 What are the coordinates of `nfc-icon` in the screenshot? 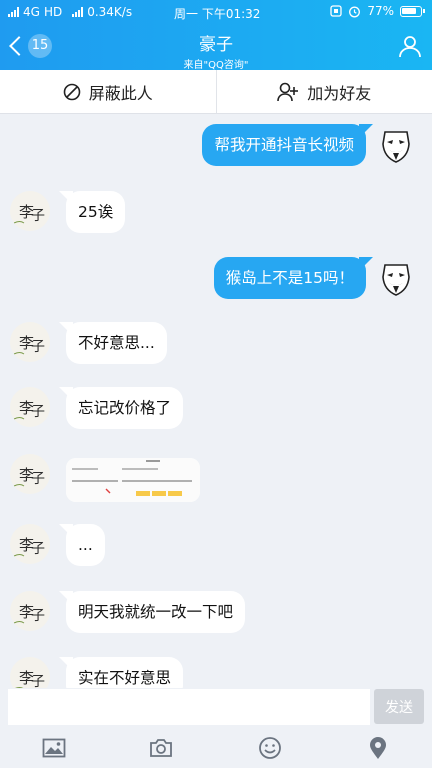 It's located at (336, 11).